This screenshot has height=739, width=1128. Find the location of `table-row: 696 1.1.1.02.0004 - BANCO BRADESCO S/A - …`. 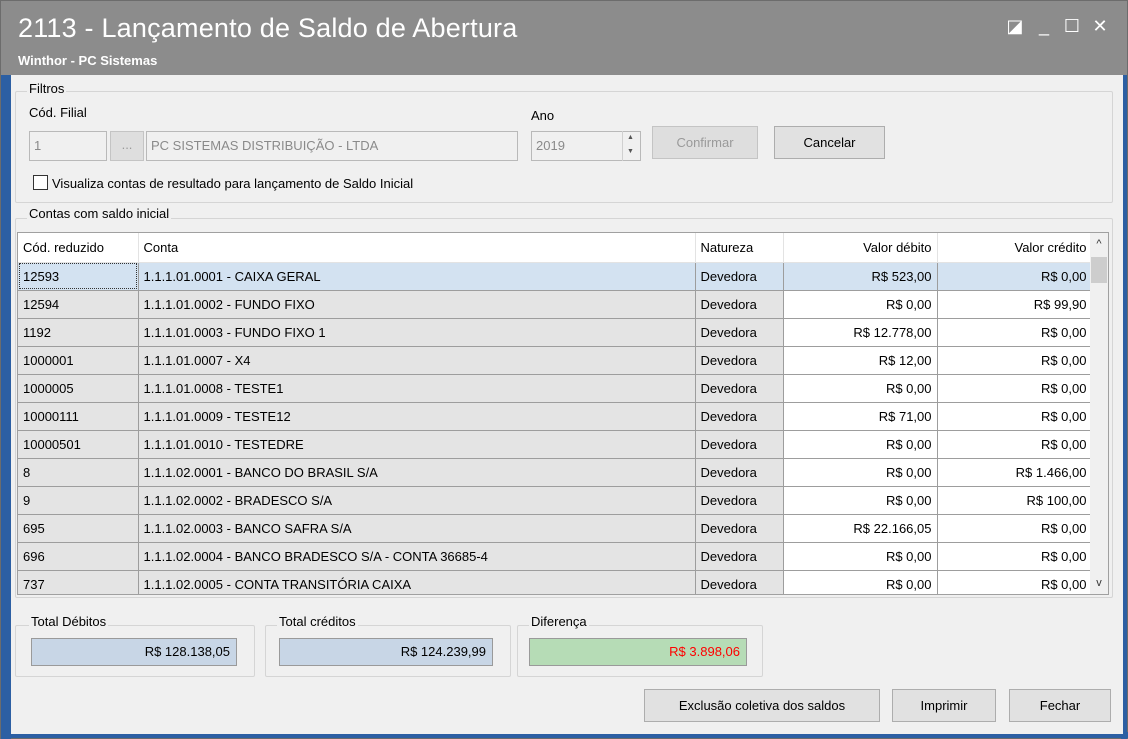

table-row: 696 1.1.1.02.0004 - BANCO BRADESCO S/A - … is located at coordinates (555, 556).